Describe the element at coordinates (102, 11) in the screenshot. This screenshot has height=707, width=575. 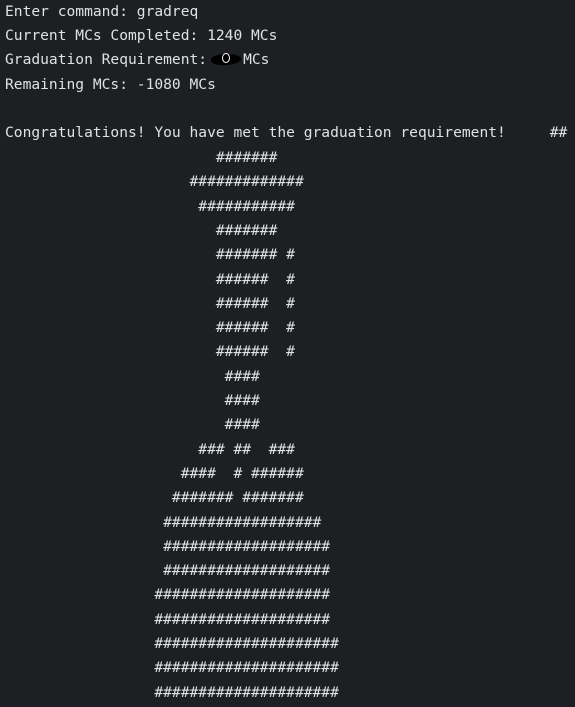
I see `command-prompt-line: Enter command: gradreq` at that location.